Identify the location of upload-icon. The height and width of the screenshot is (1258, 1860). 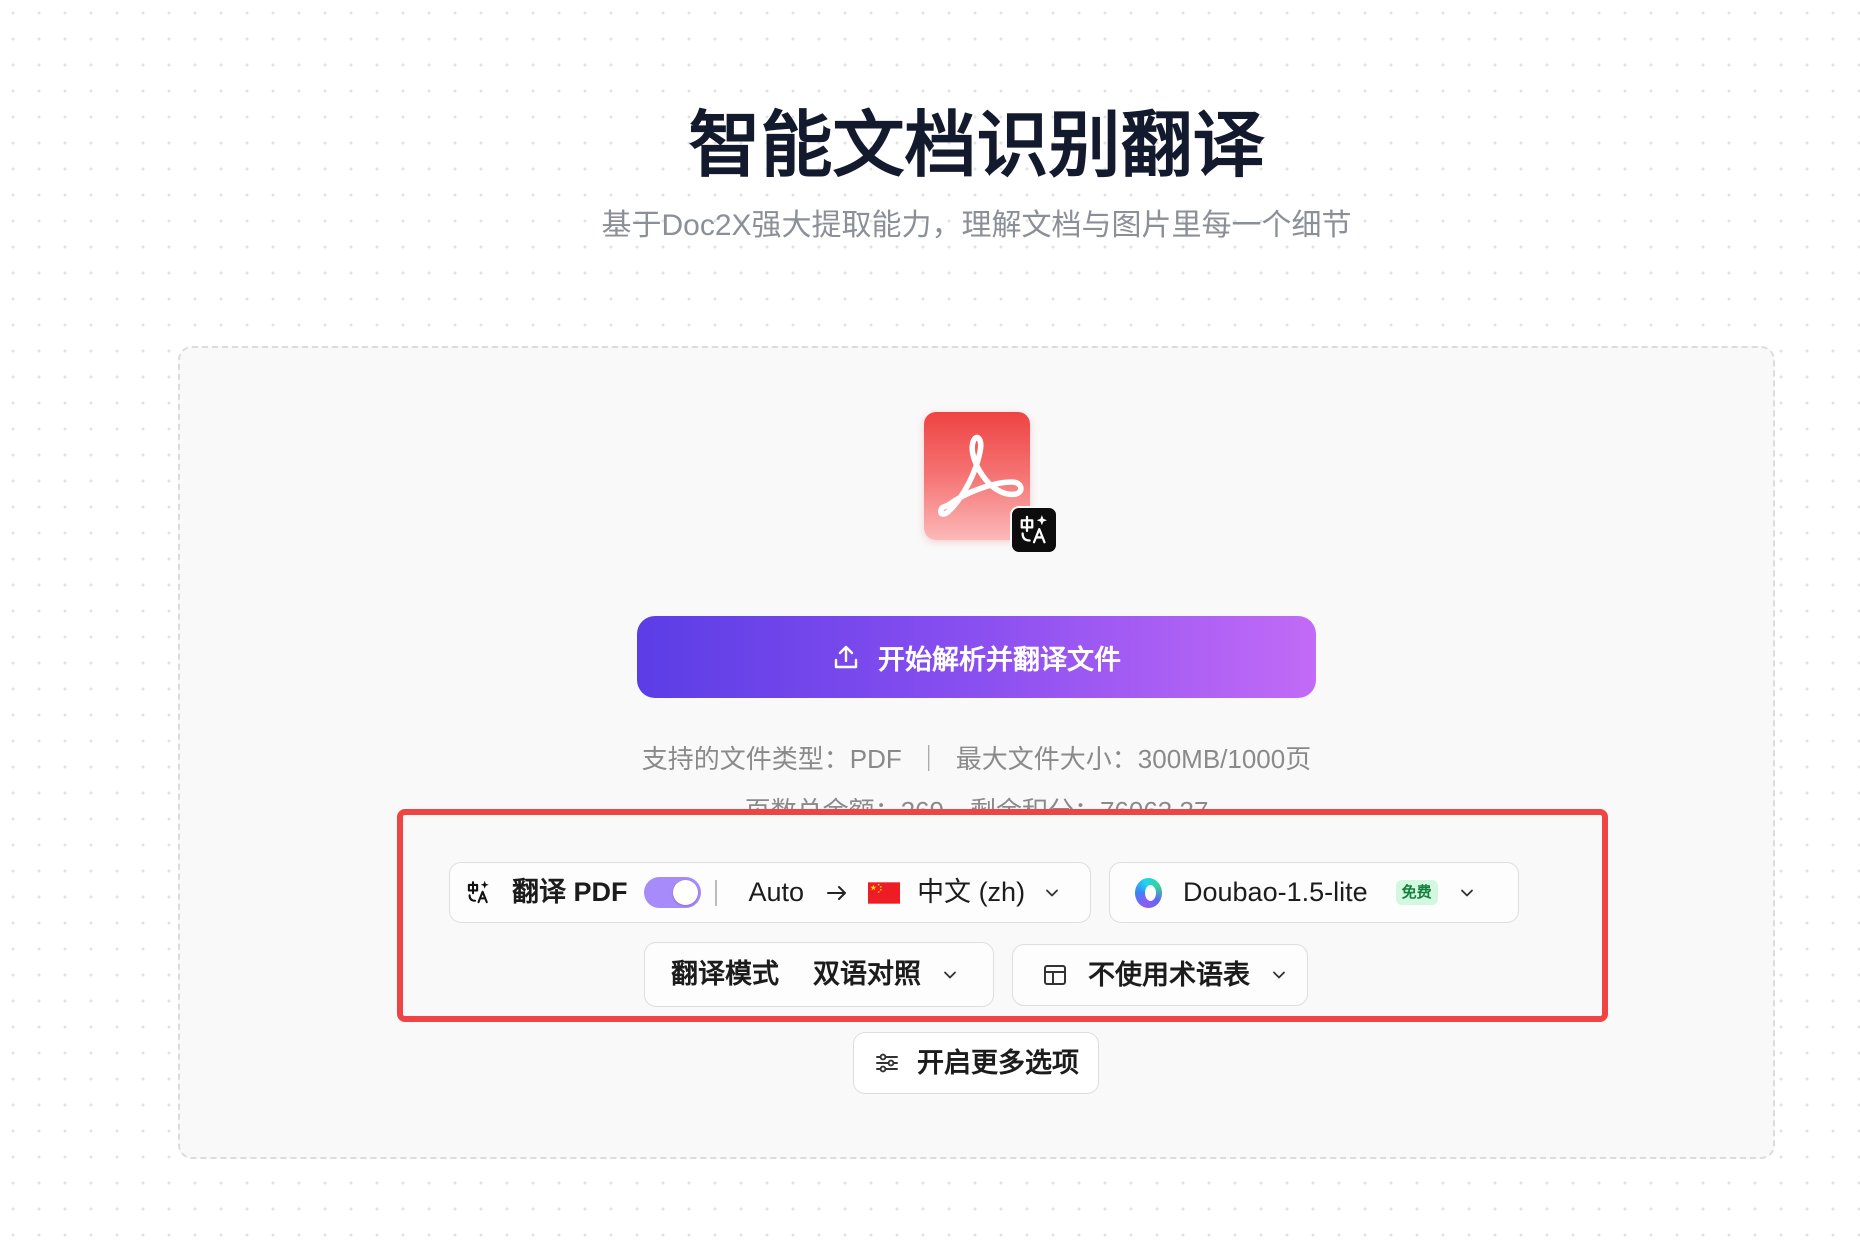
(846, 657).